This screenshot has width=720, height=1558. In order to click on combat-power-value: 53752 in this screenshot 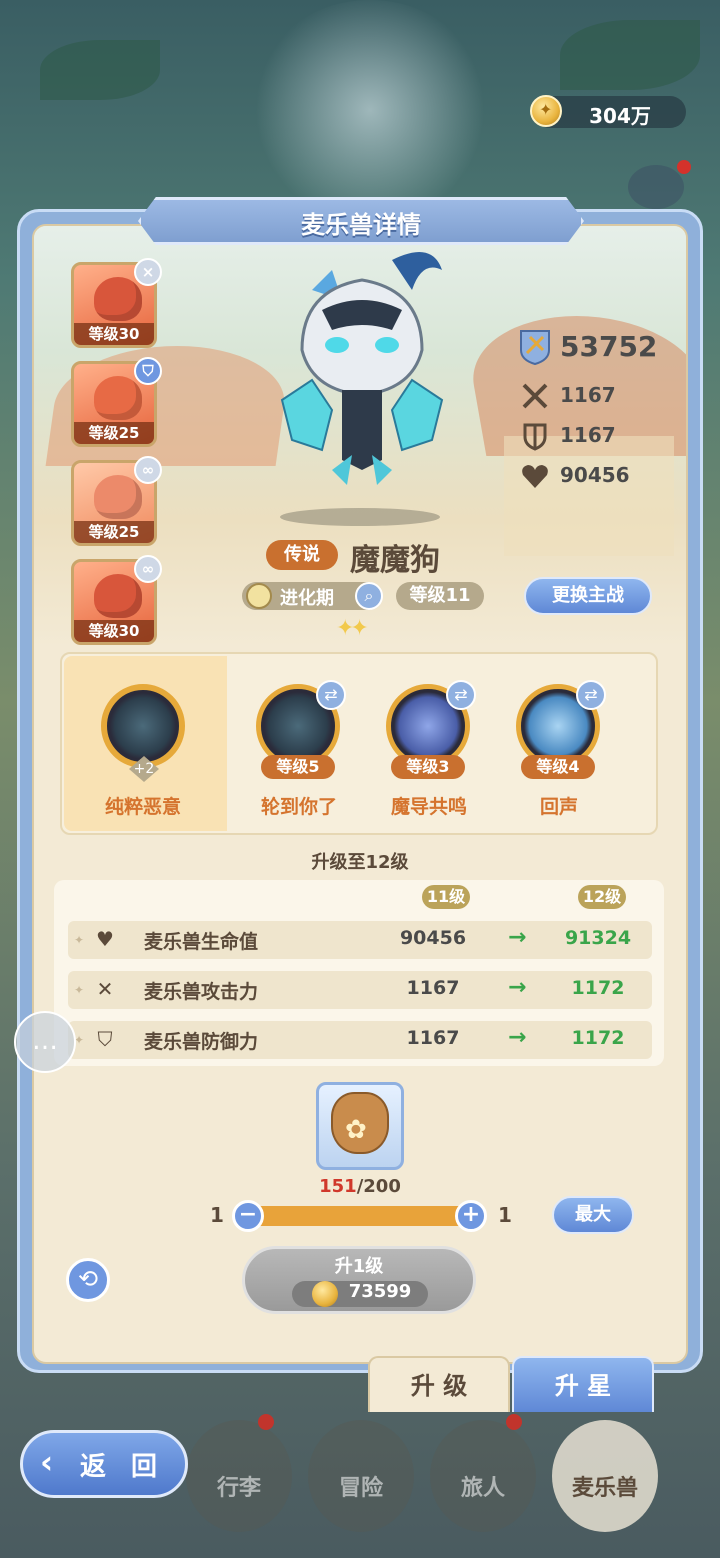, I will do `click(609, 346)`.